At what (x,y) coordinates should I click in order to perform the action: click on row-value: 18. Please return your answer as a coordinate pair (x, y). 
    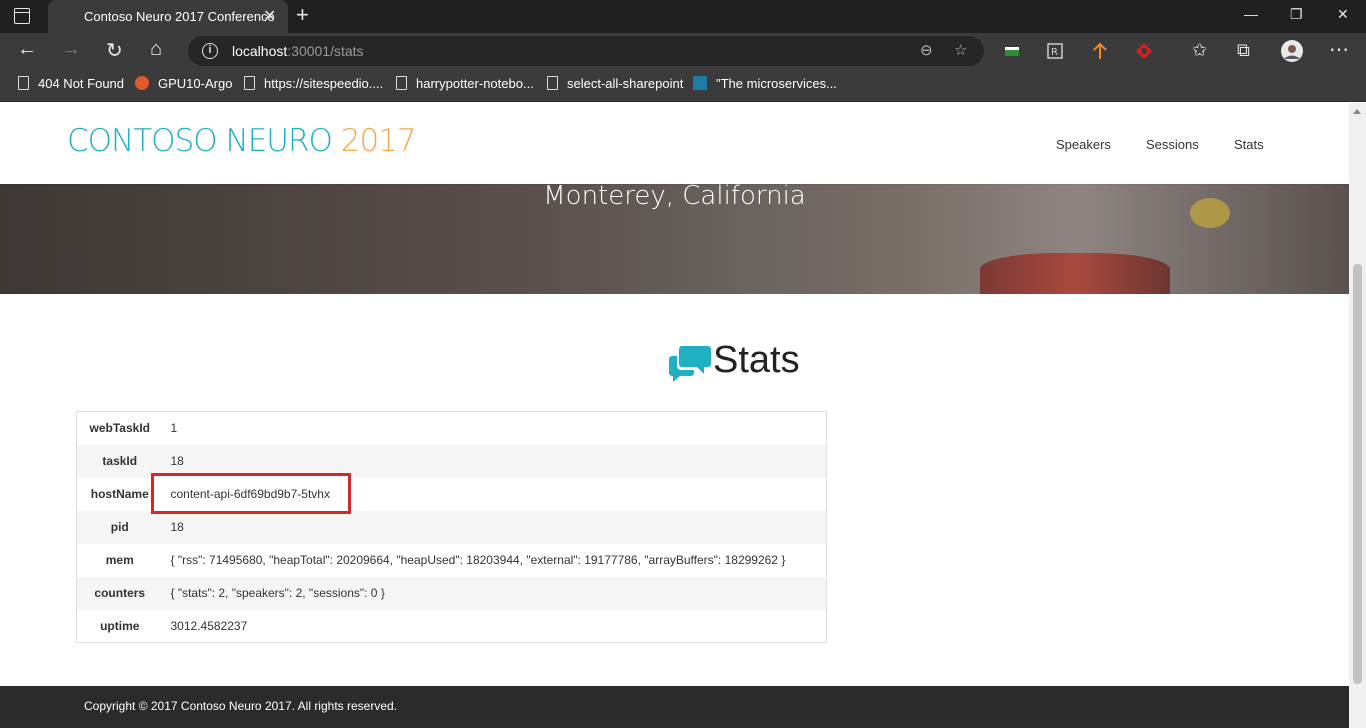
    Looking at the image, I should click on (494, 527).